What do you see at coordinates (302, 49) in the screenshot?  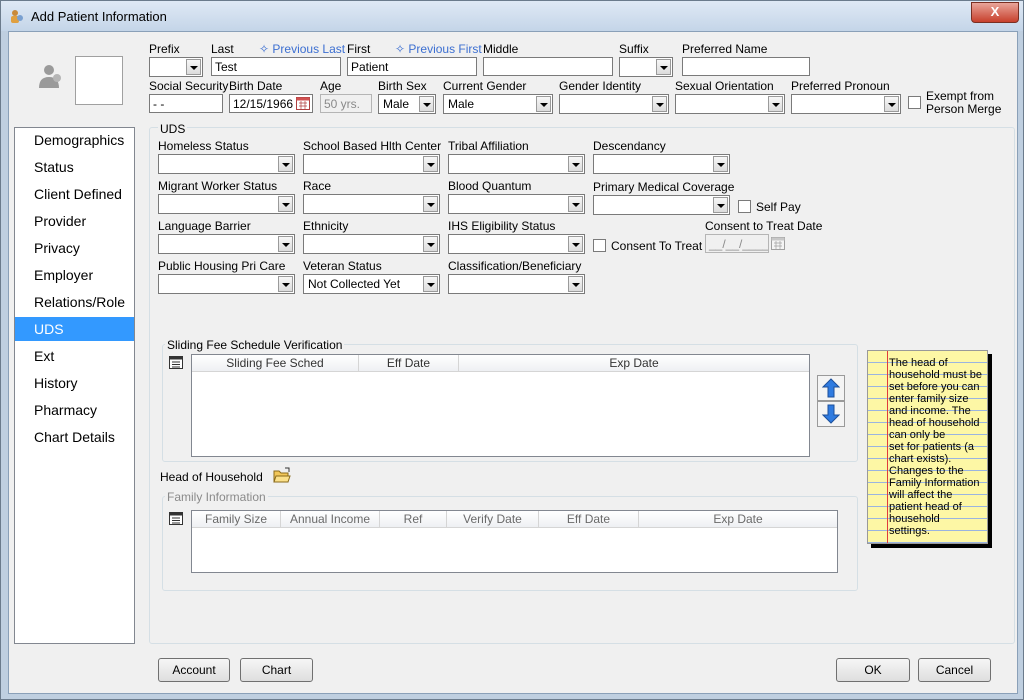 I see `previous-last-link: ✧ Previous Last` at bounding box center [302, 49].